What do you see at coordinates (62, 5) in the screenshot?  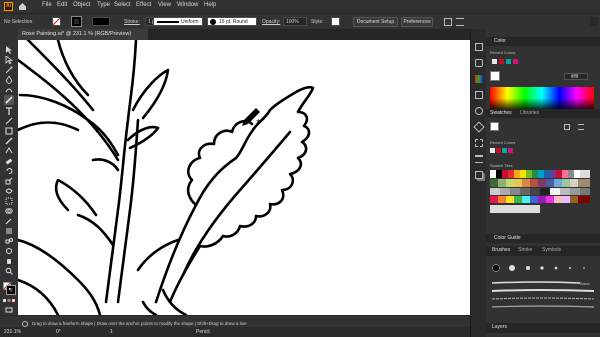 I see `menu-edit: Edit` at bounding box center [62, 5].